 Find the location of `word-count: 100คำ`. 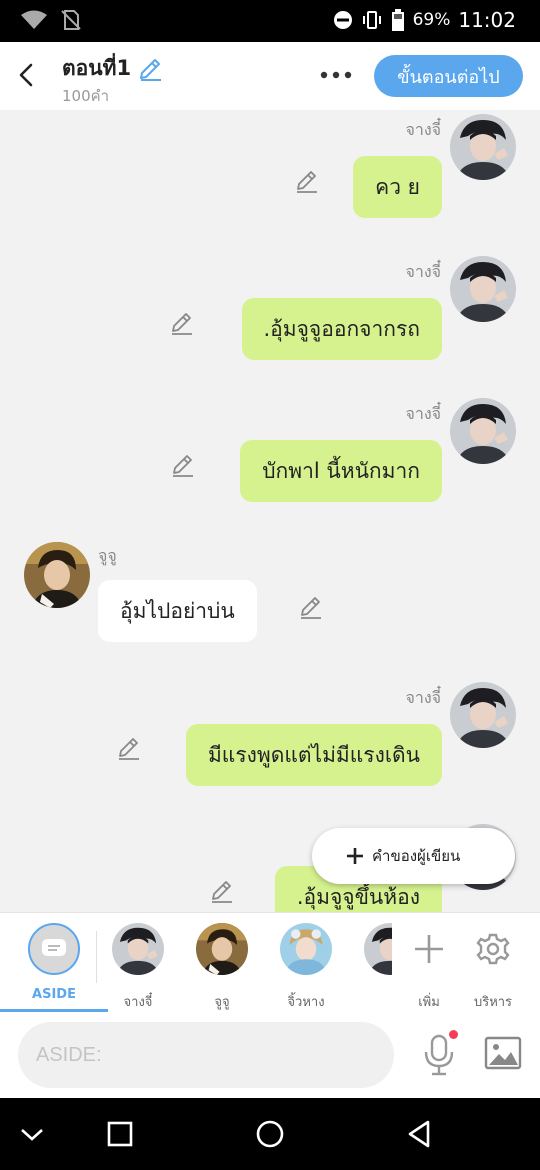

word-count: 100คำ is located at coordinates (86, 96).